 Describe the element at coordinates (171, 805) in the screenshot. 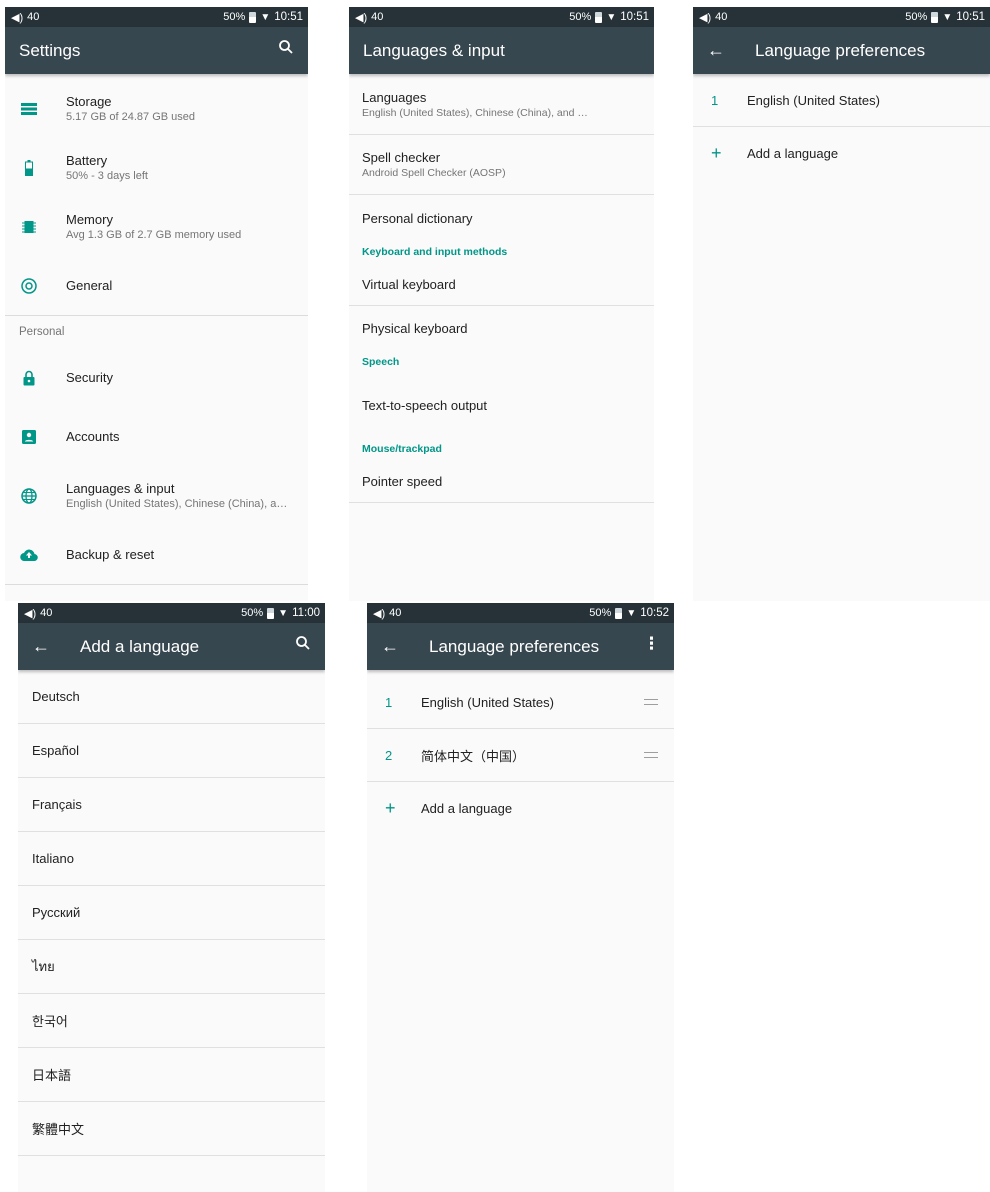

I see `language-option: Français` at that location.